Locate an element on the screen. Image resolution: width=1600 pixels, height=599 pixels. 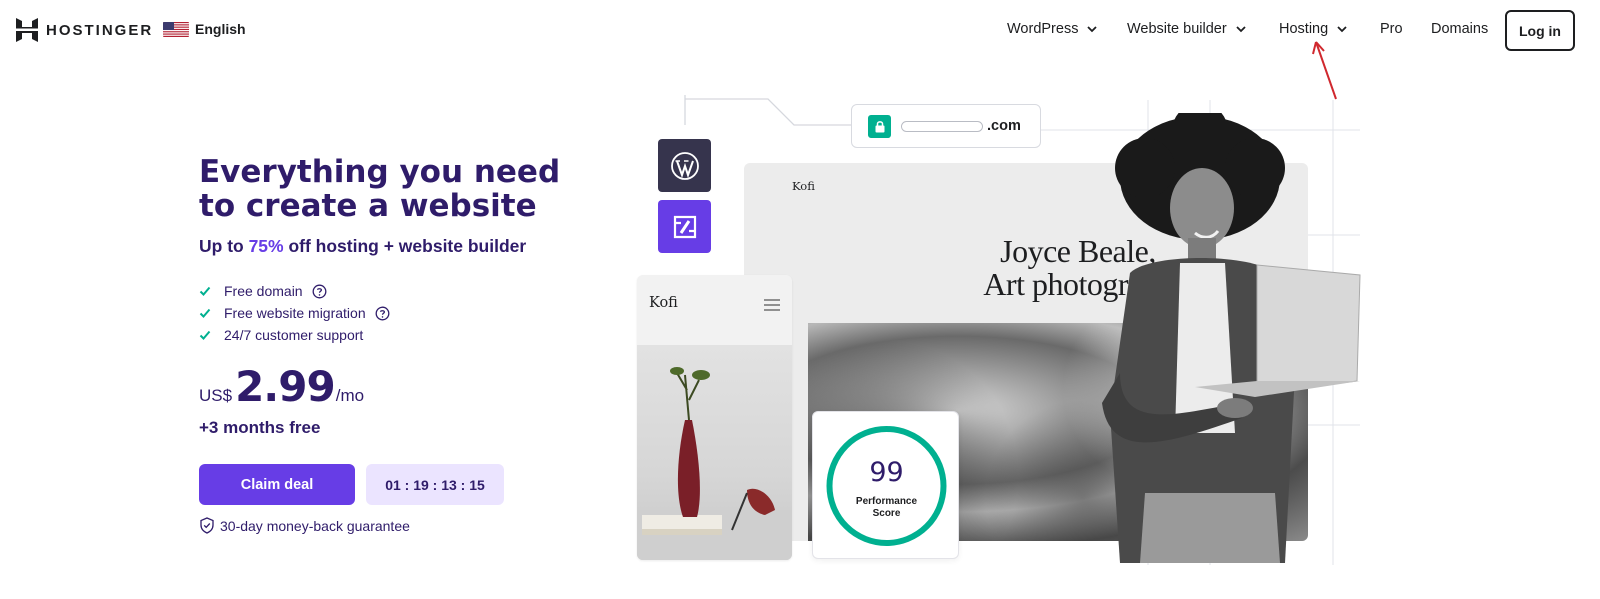
nav-domains: Domains is located at coordinates (1459, 29).